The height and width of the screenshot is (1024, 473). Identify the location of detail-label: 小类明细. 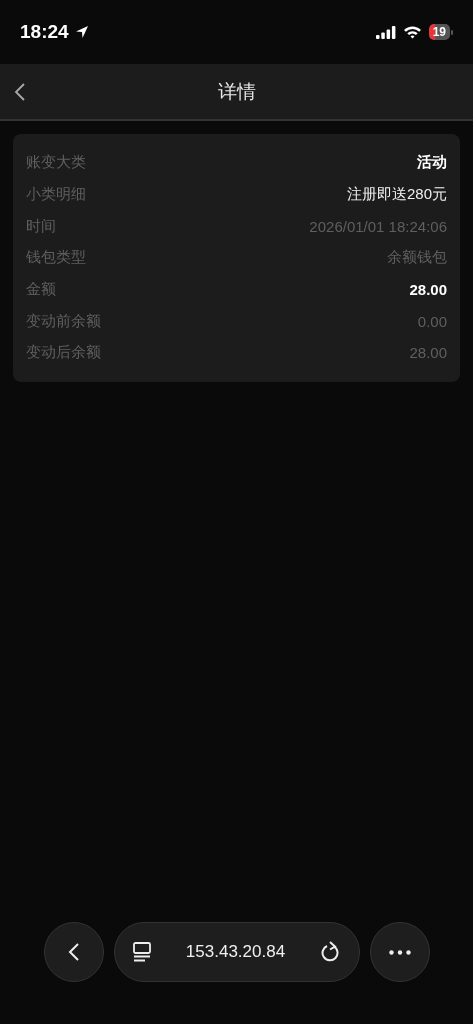
(56, 195).